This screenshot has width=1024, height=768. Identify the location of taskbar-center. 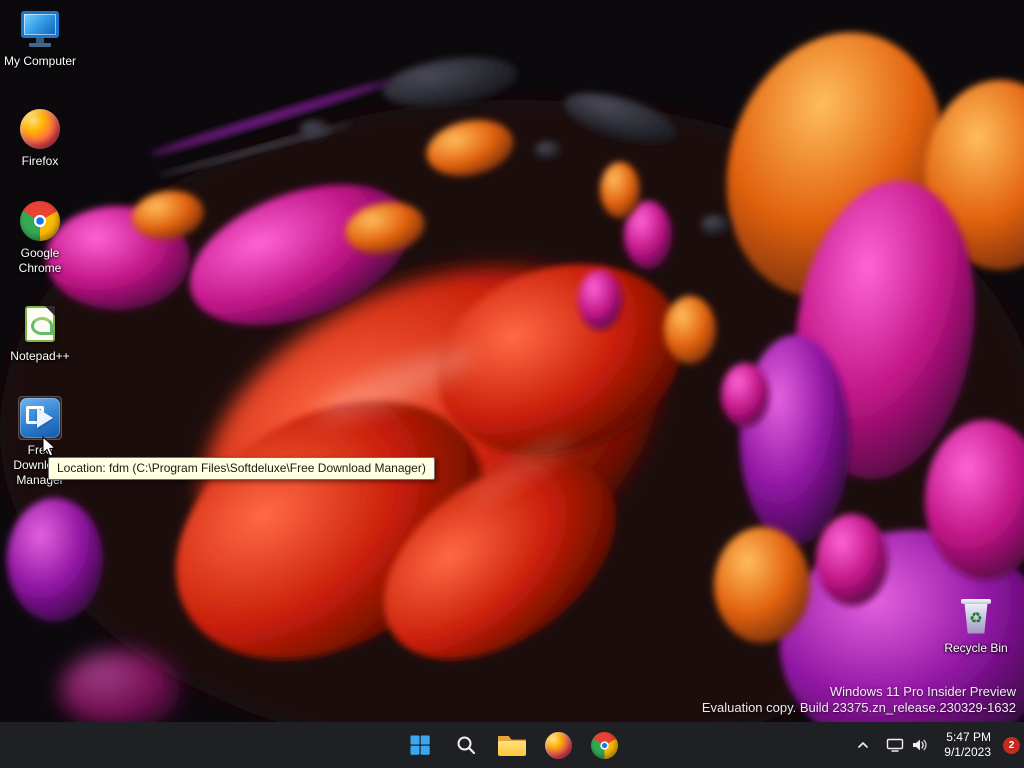
(512, 745).